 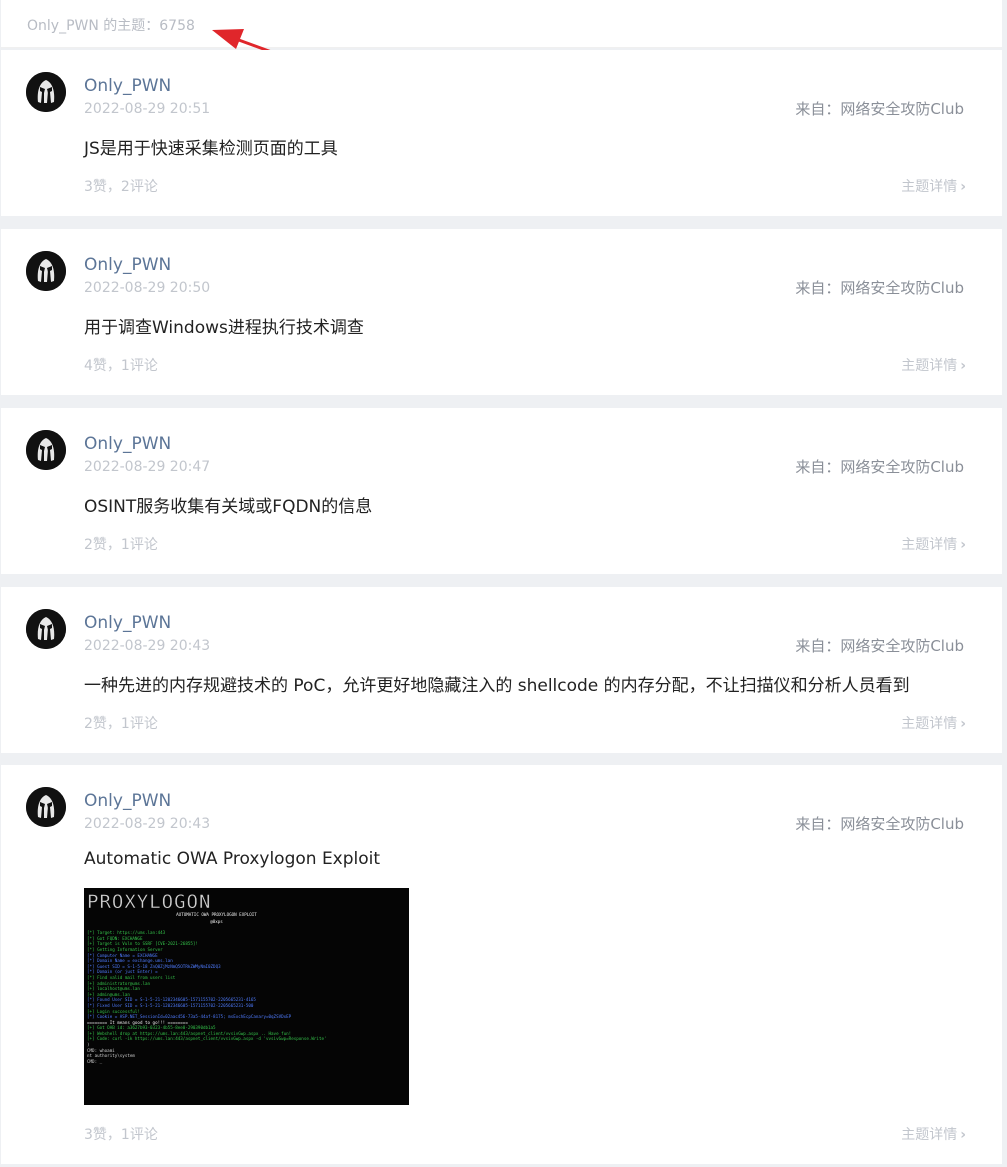 I want to click on post-time: 2022-08-29 20:50, so click(x=147, y=288).